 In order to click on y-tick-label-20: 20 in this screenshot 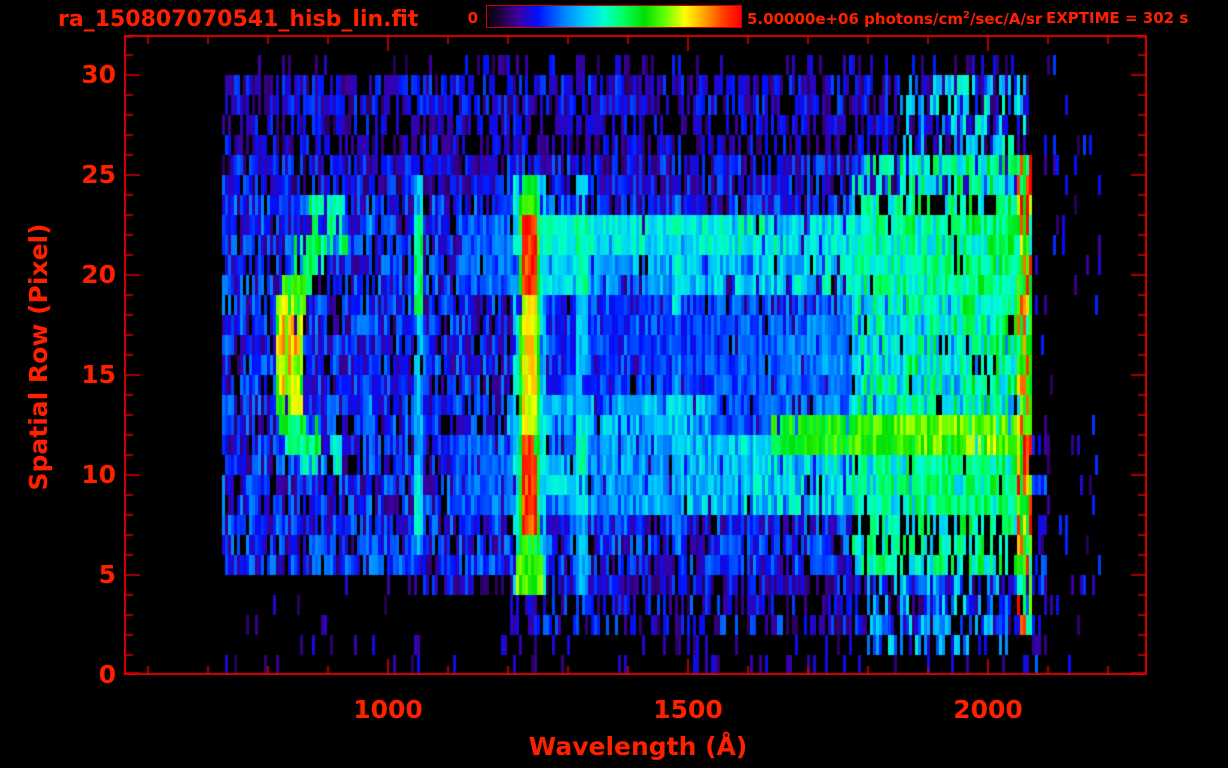, I will do `click(98, 274)`.